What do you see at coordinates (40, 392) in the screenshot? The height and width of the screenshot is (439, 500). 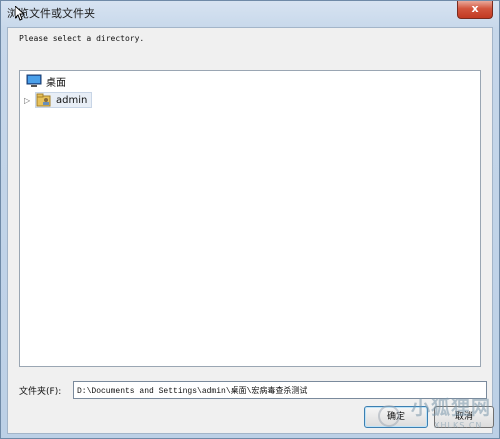 I see `folder-path-label: 文件夹(F):` at bounding box center [40, 392].